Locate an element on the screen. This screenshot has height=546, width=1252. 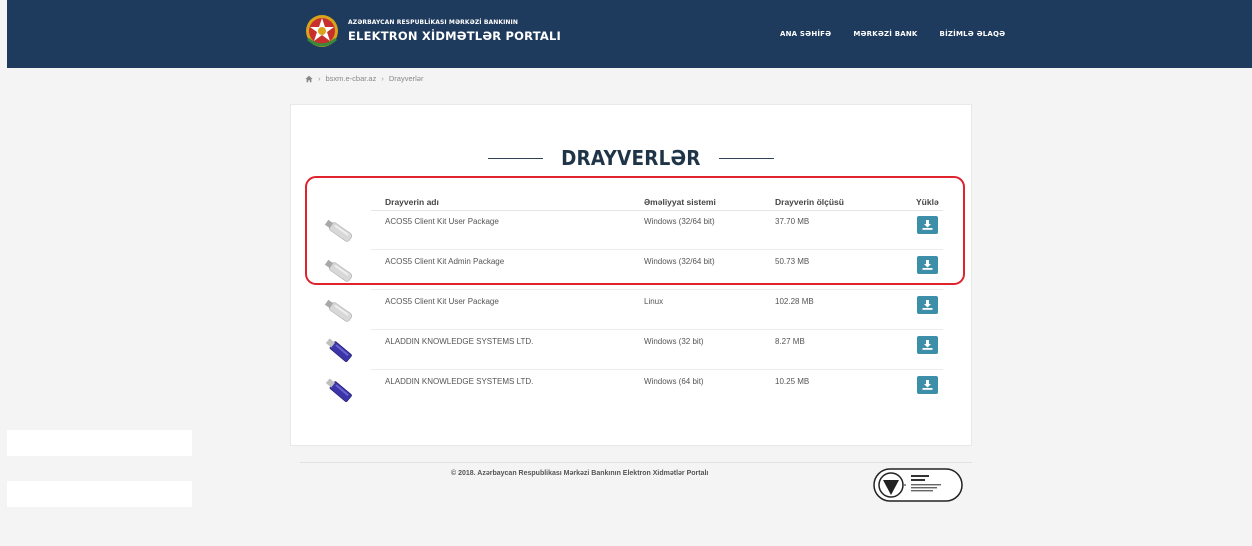
breadcrumb-site-link: bsxm.e-cbar.az is located at coordinates (351, 78).